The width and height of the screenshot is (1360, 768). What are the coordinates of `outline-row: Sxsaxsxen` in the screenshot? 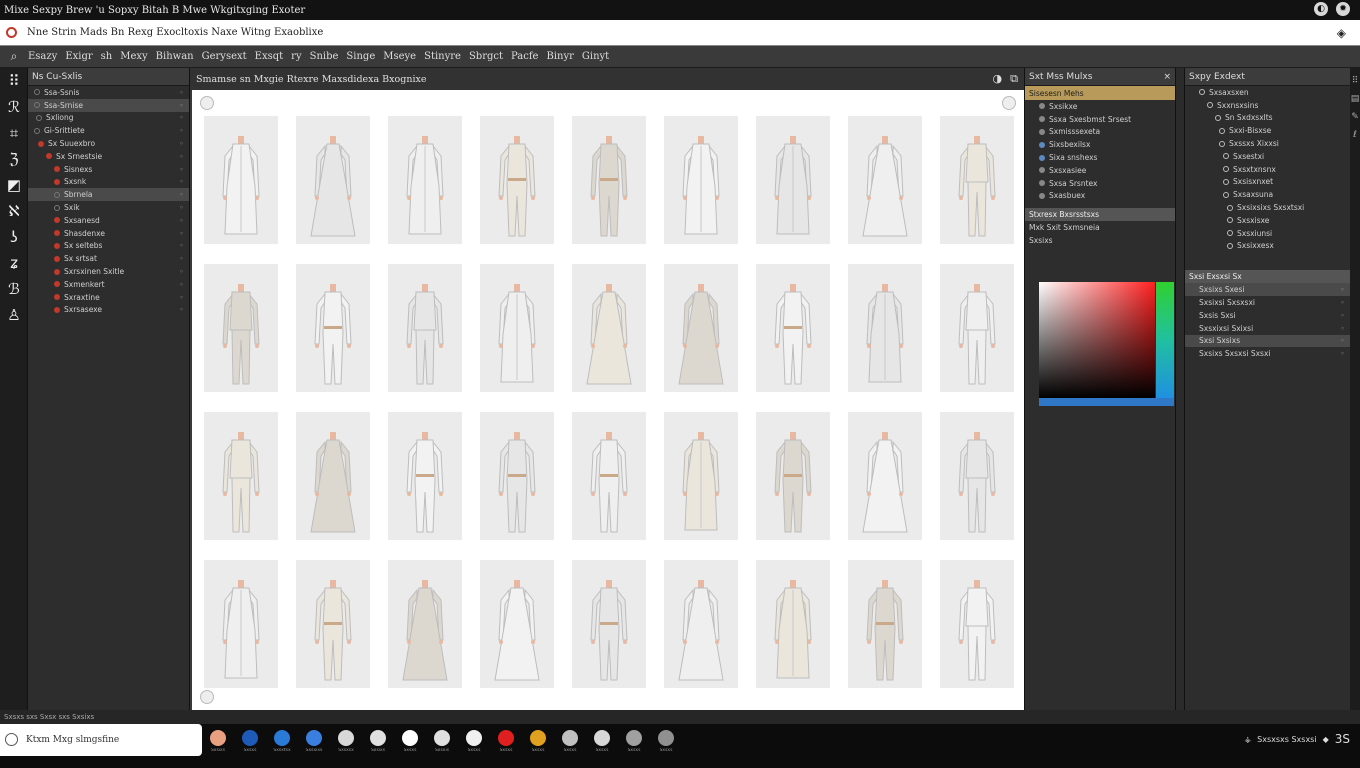 It's located at (1267, 92).